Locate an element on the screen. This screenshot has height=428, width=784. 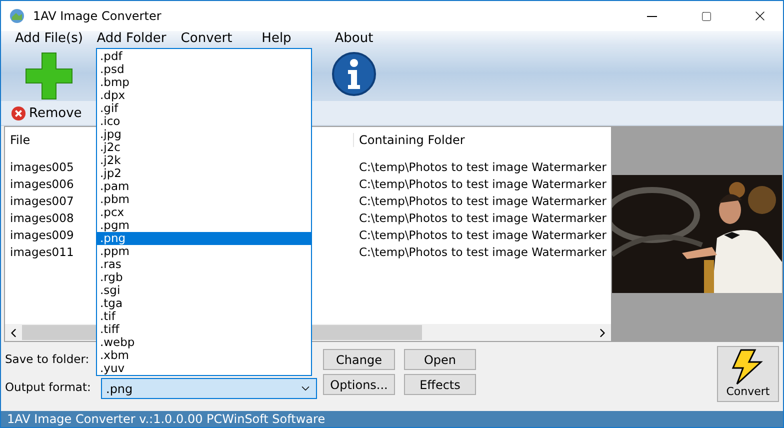
action-button: Open is located at coordinates (440, 359).